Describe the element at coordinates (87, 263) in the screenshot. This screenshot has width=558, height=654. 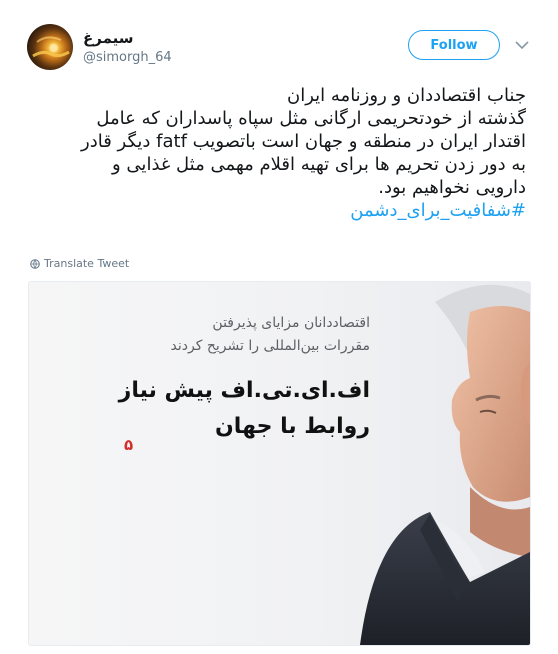
I see `translate-label: Translate Tweet` at that location.